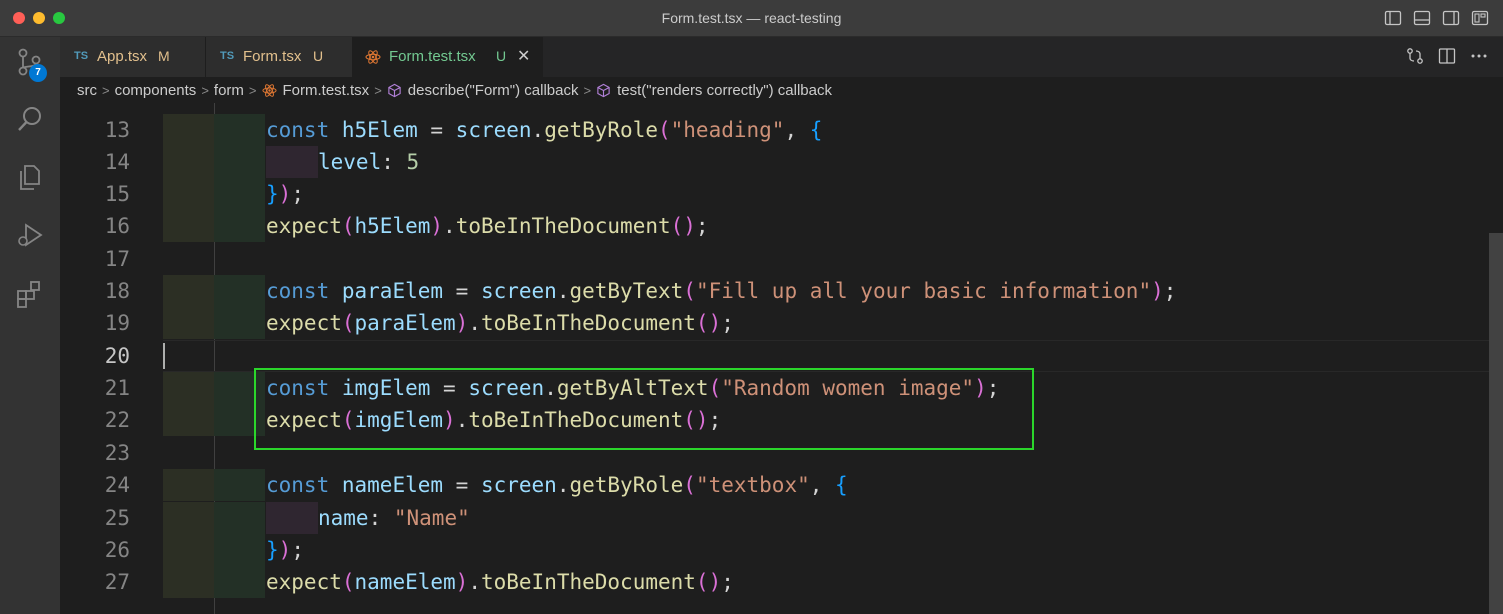 This screenshot has width=1503, height=614. Describe the element at coordinates (781, 194) in the screenshot. I see `code-line: 15 });` at that location.